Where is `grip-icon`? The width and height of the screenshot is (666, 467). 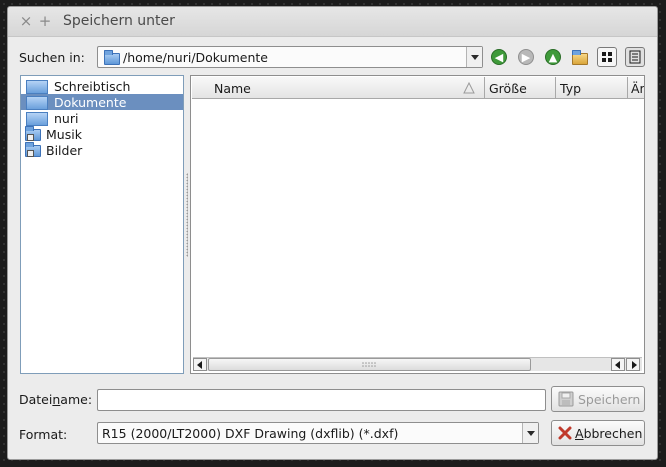 grip-icon is located at coordinates (369, 364).